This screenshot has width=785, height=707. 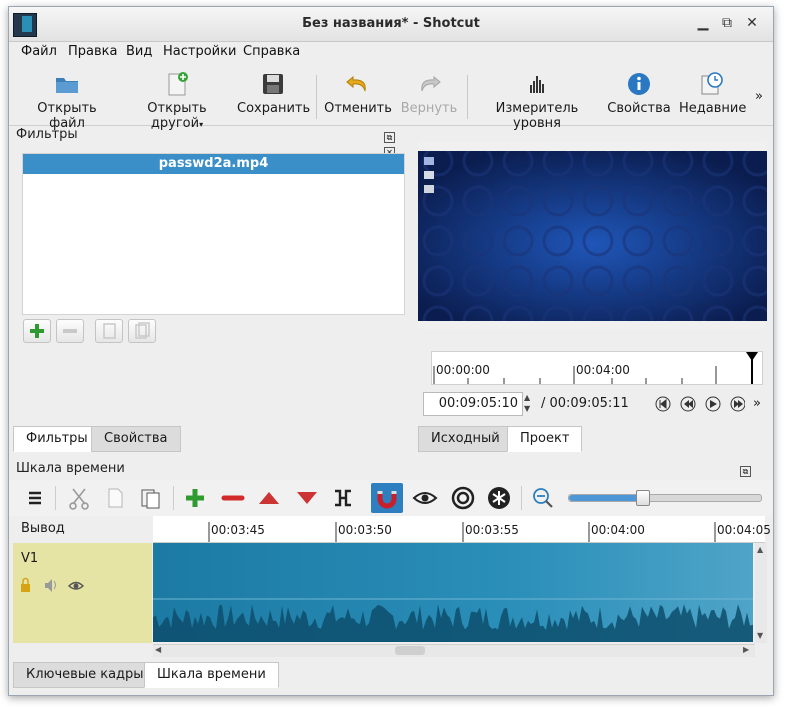 I want to click on output-label: Вывод, so click(x=43, y=528).